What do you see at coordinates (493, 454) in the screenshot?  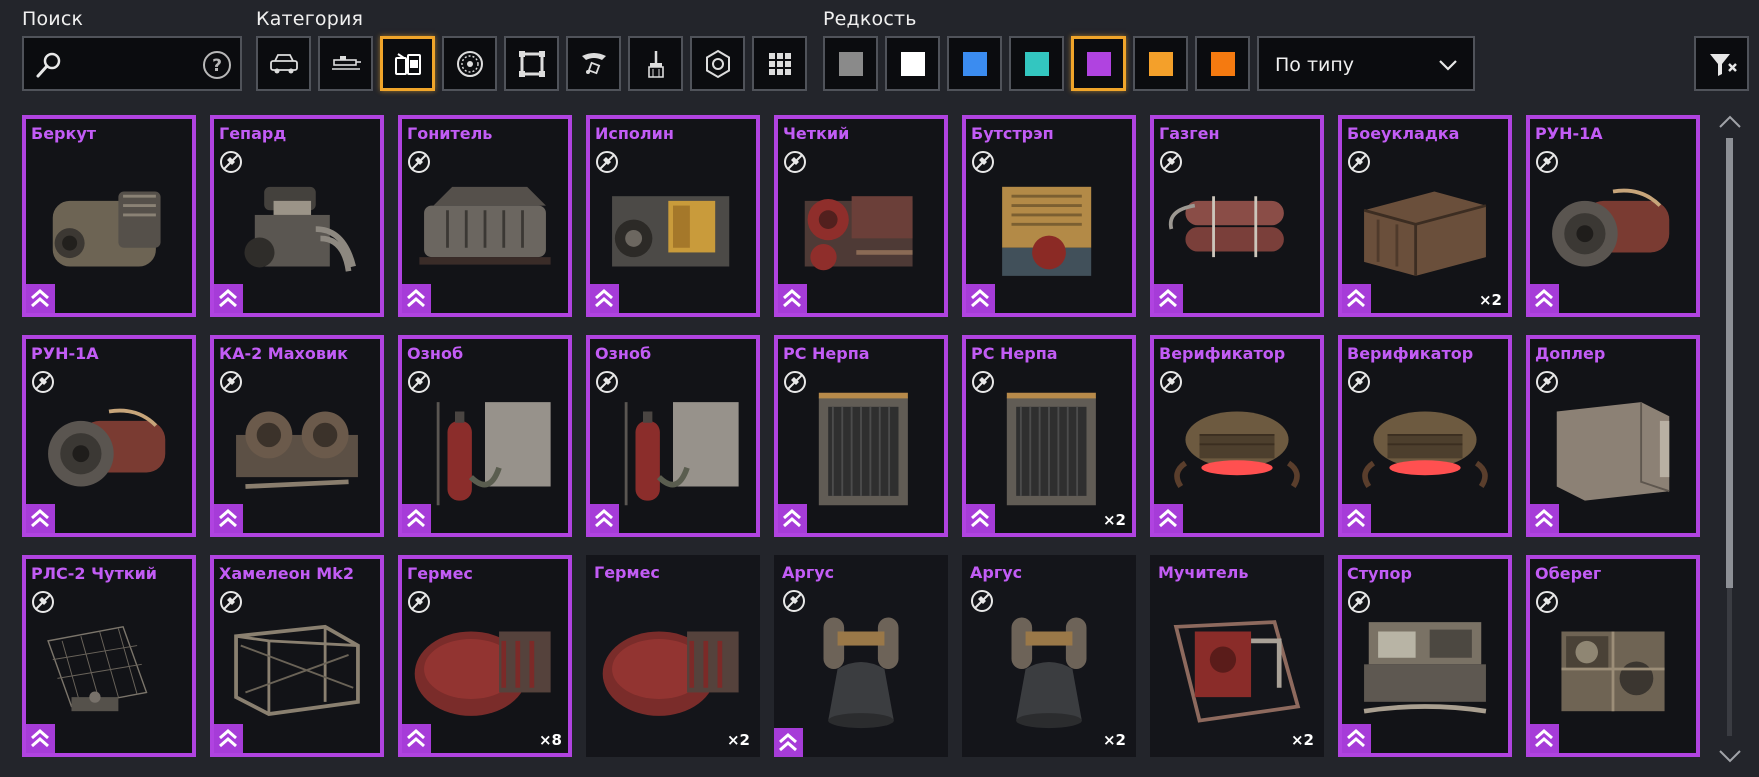 I see `item-image-cooler` at bounding box center [493, 454].